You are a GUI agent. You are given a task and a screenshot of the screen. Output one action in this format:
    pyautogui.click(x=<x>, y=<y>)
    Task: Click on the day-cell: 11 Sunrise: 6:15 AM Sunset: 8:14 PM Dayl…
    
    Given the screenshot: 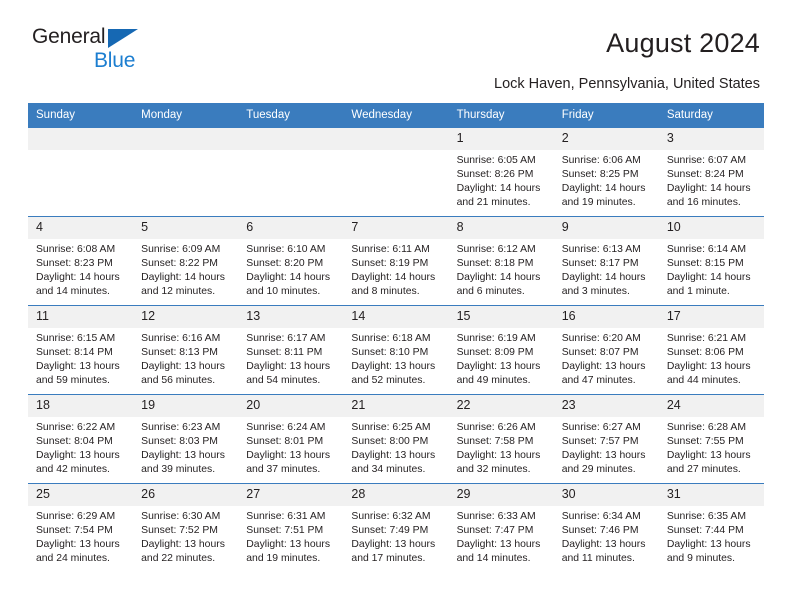 What is the action you would take?
    pyautogui.click(x=81, y=350)
    